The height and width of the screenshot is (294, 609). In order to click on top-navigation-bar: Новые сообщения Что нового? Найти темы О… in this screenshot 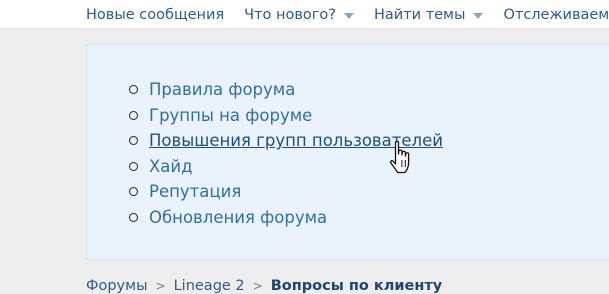, I will do `click(304, 14)`.